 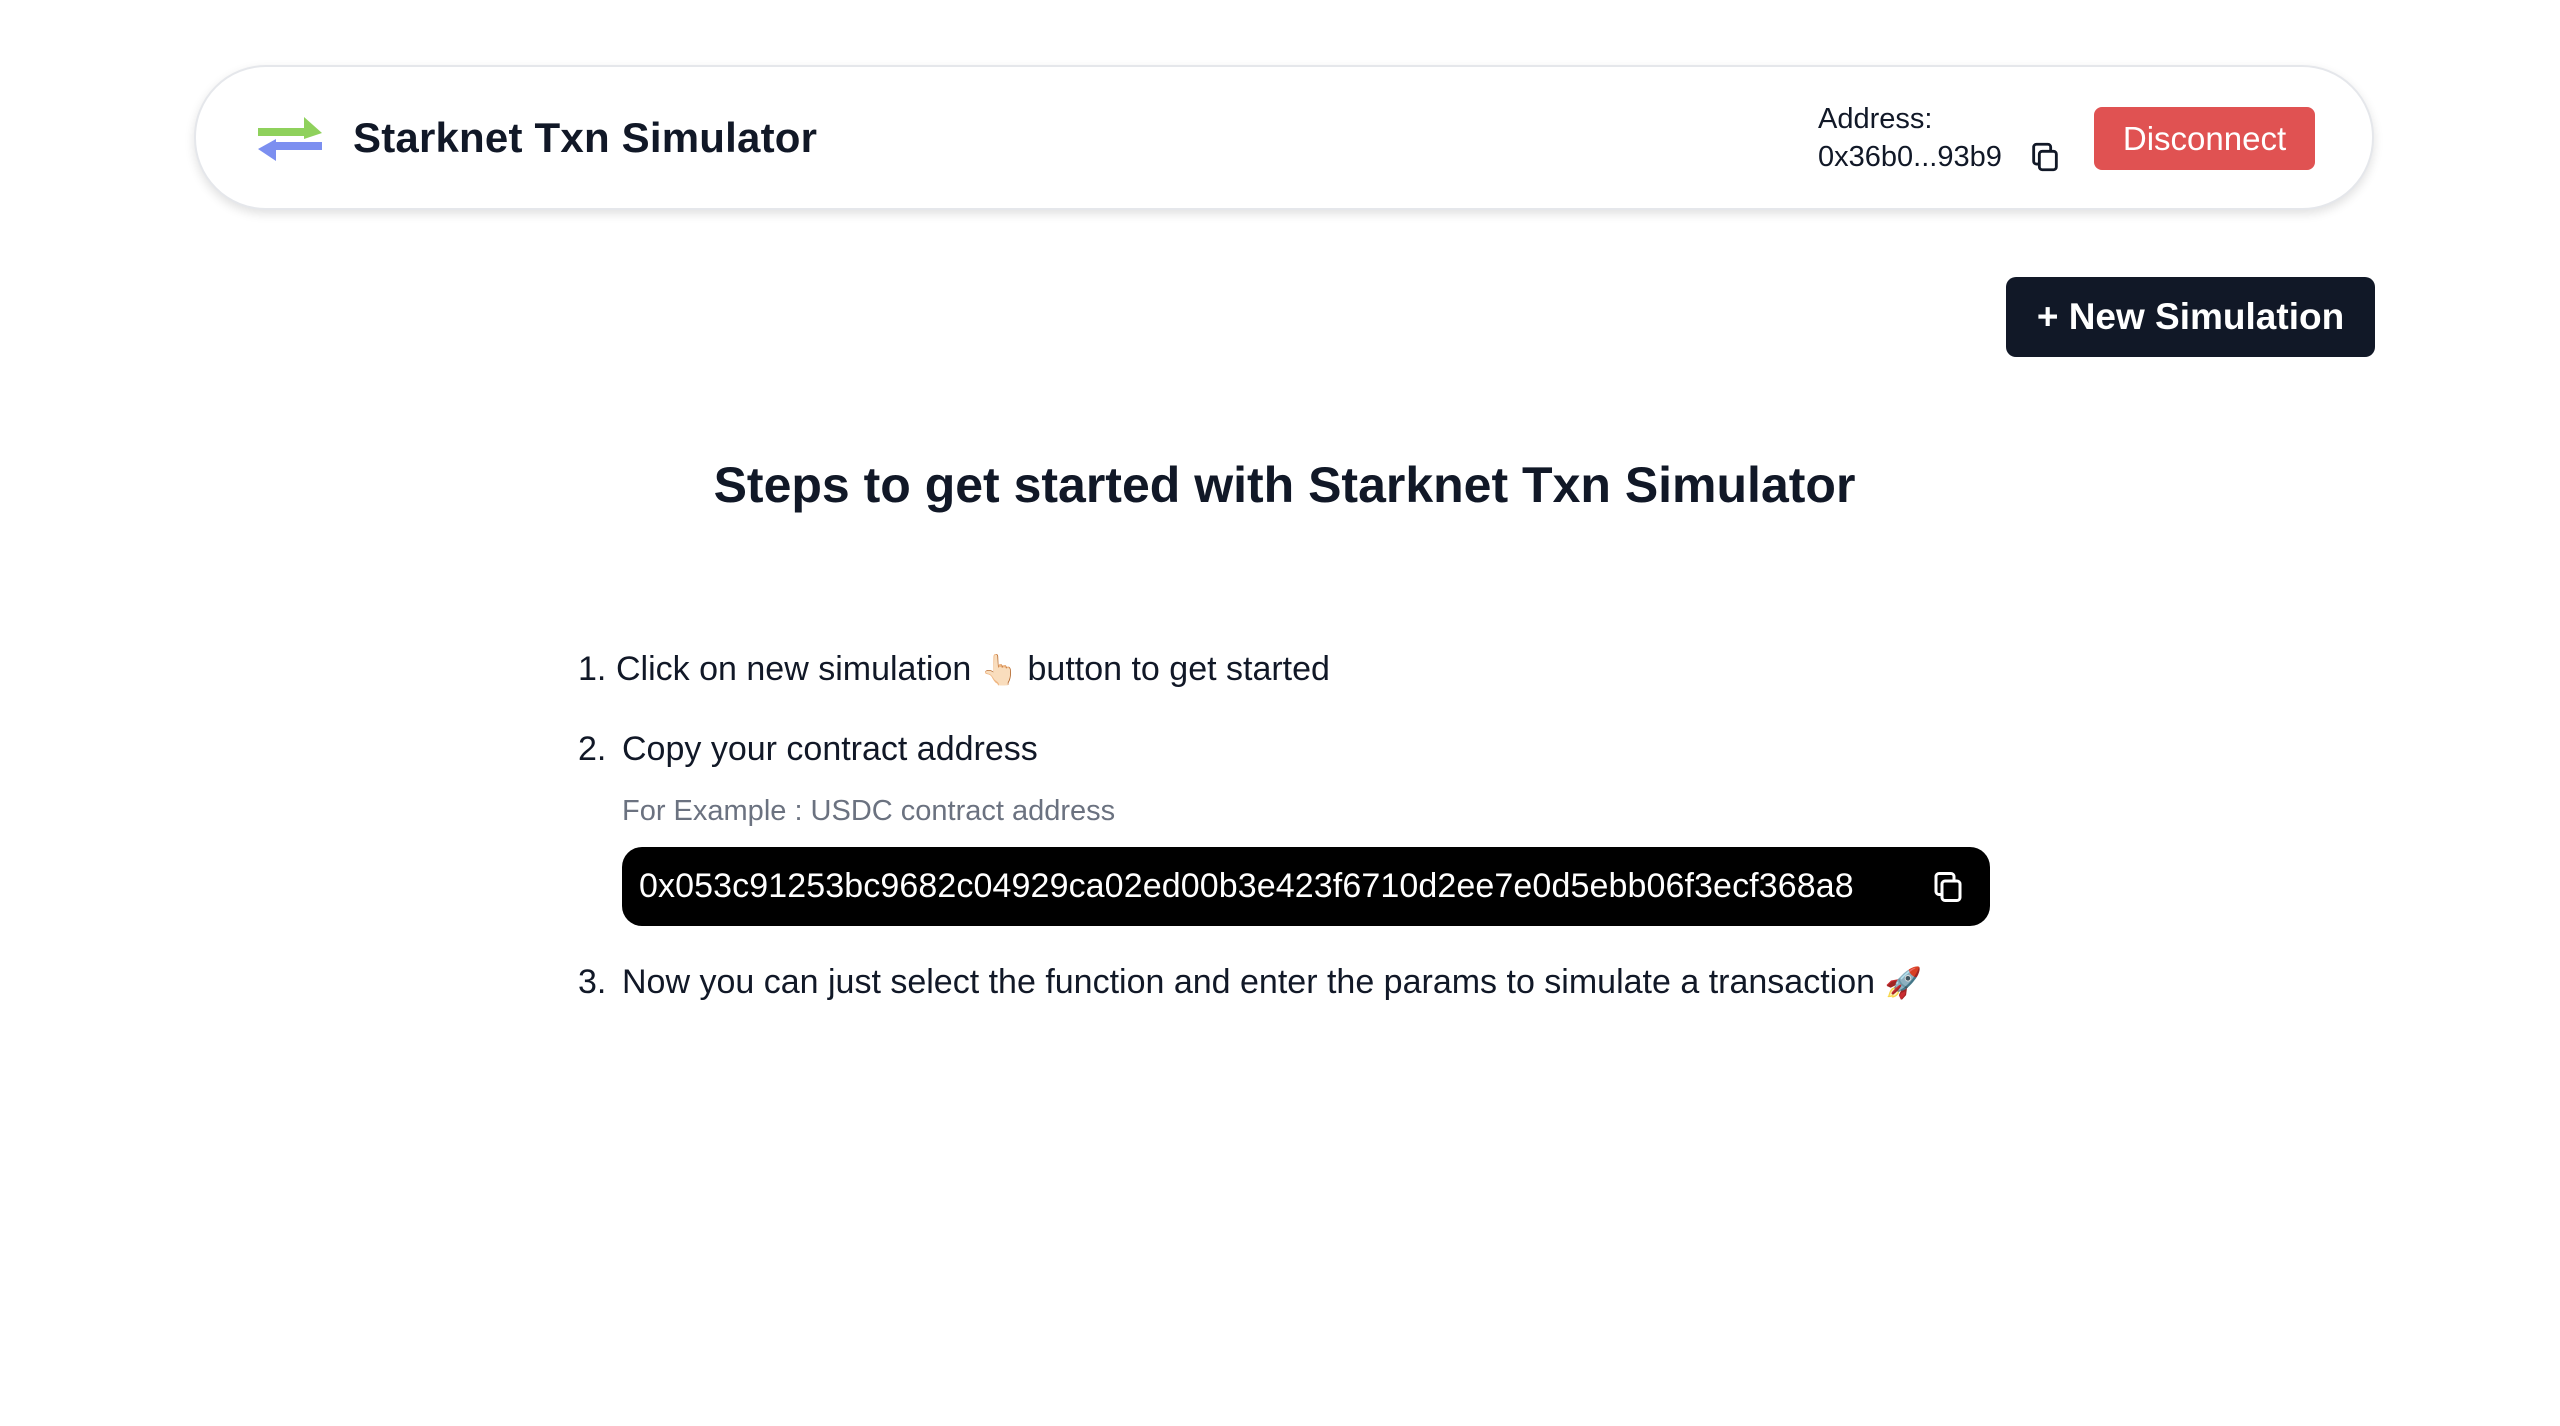 I want to click on example-label: For Example : USDC contract address, so click(x=869, y=811).